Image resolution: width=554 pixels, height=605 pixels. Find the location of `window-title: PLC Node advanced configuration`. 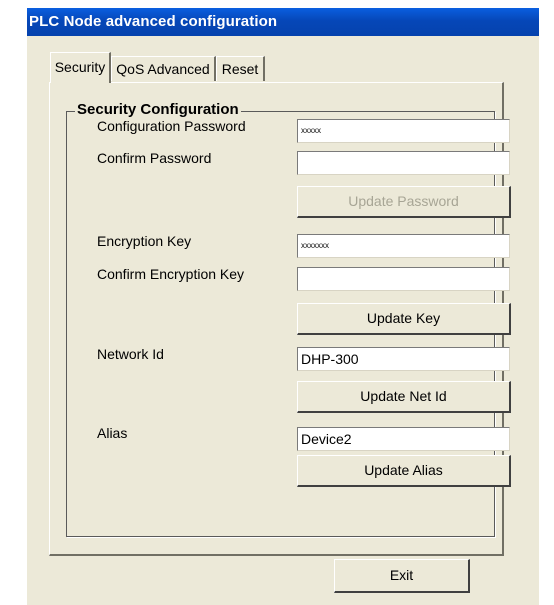

window-title: PLC Node advanced configuration is located at coordinates (283, 22).